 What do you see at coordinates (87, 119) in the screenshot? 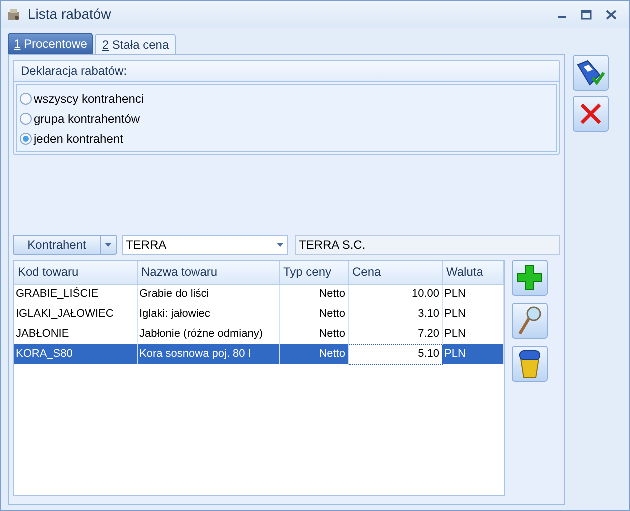
I see `radio-label: grupa kontrahentów` at bounding box center [87, 119].